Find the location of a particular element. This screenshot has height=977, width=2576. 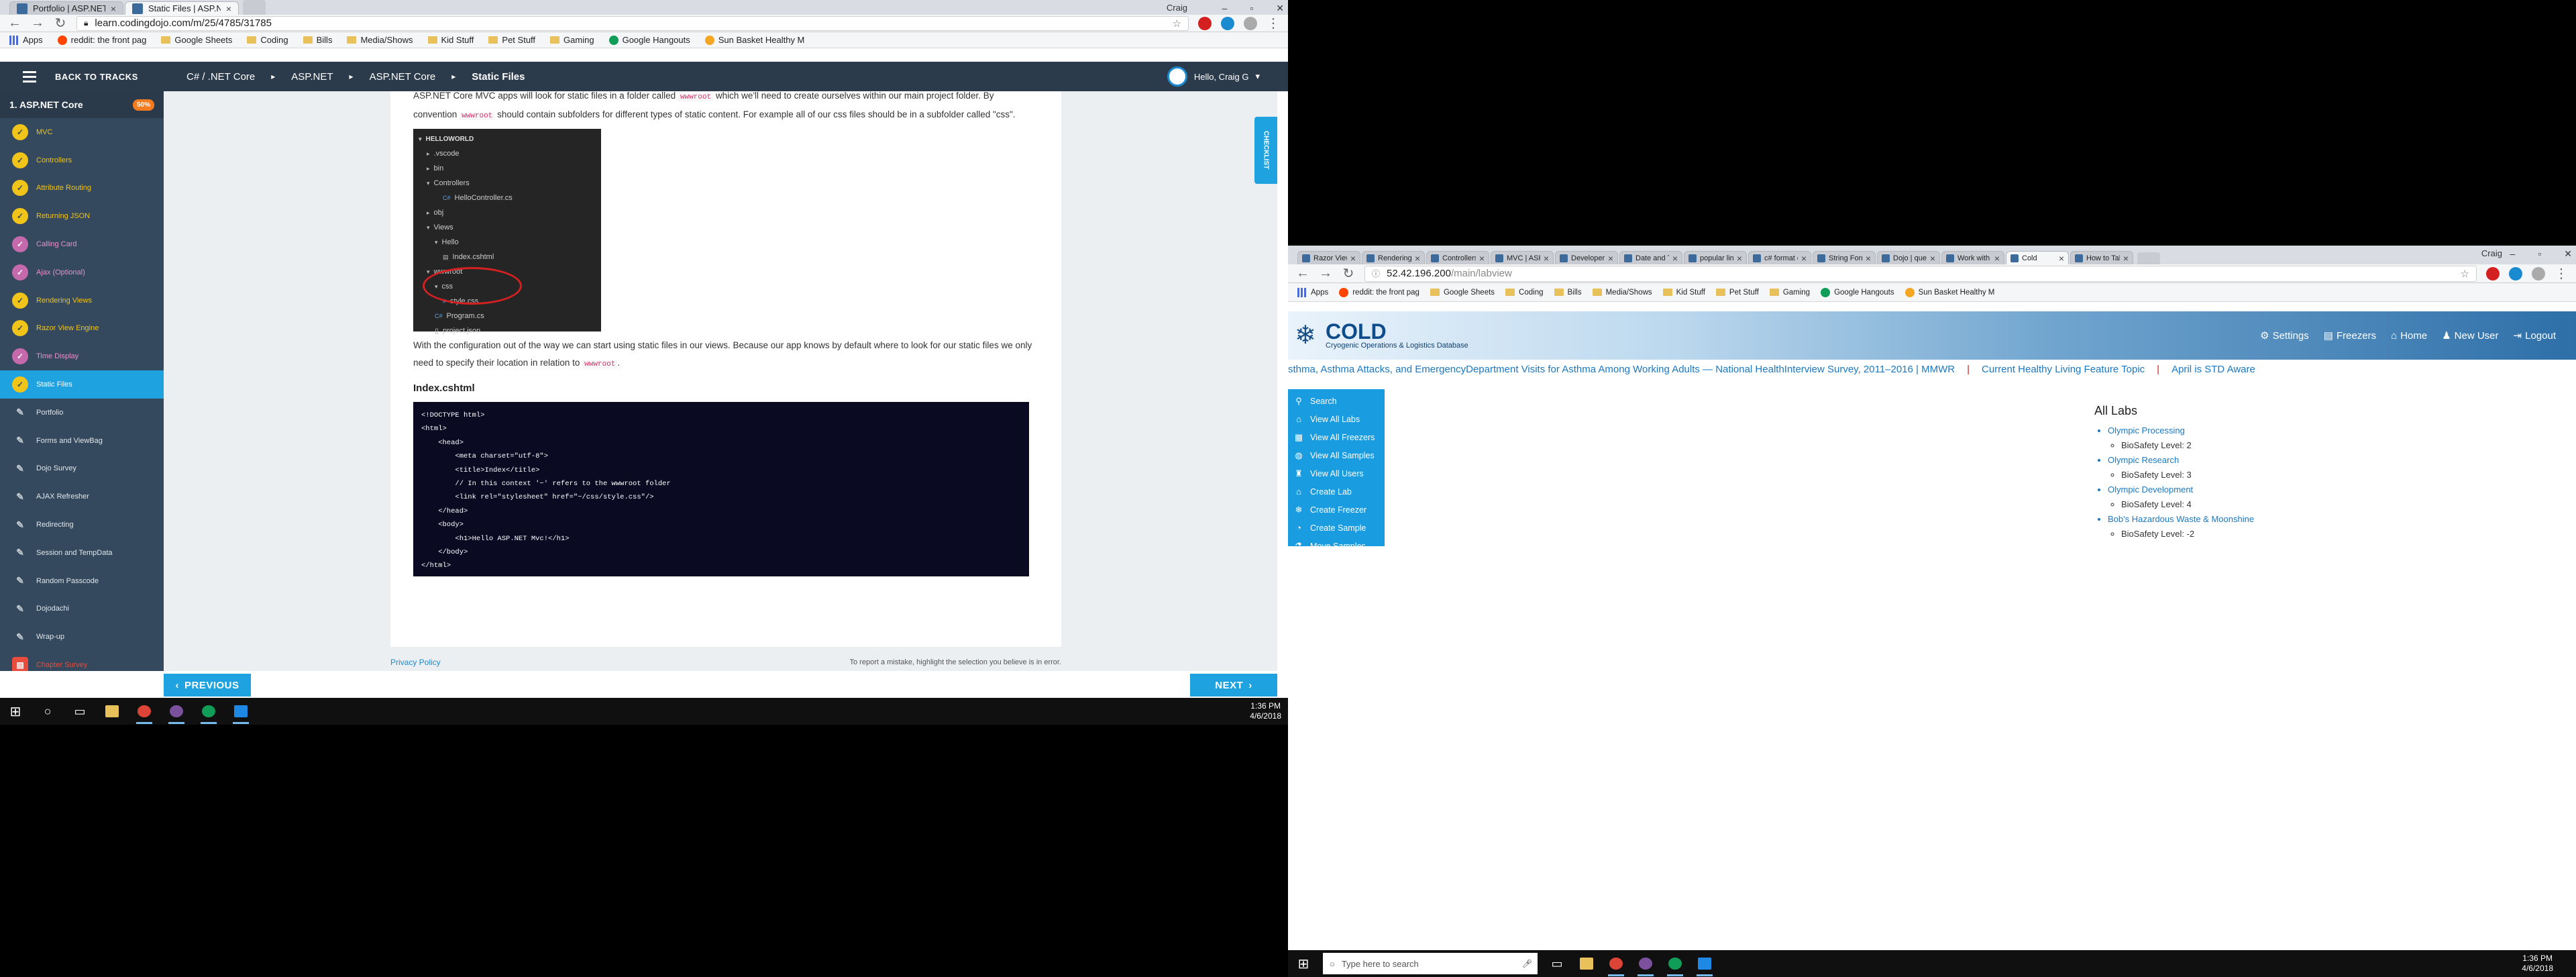

browser-tab: How to Take× is located at coordinates (2101, 257).